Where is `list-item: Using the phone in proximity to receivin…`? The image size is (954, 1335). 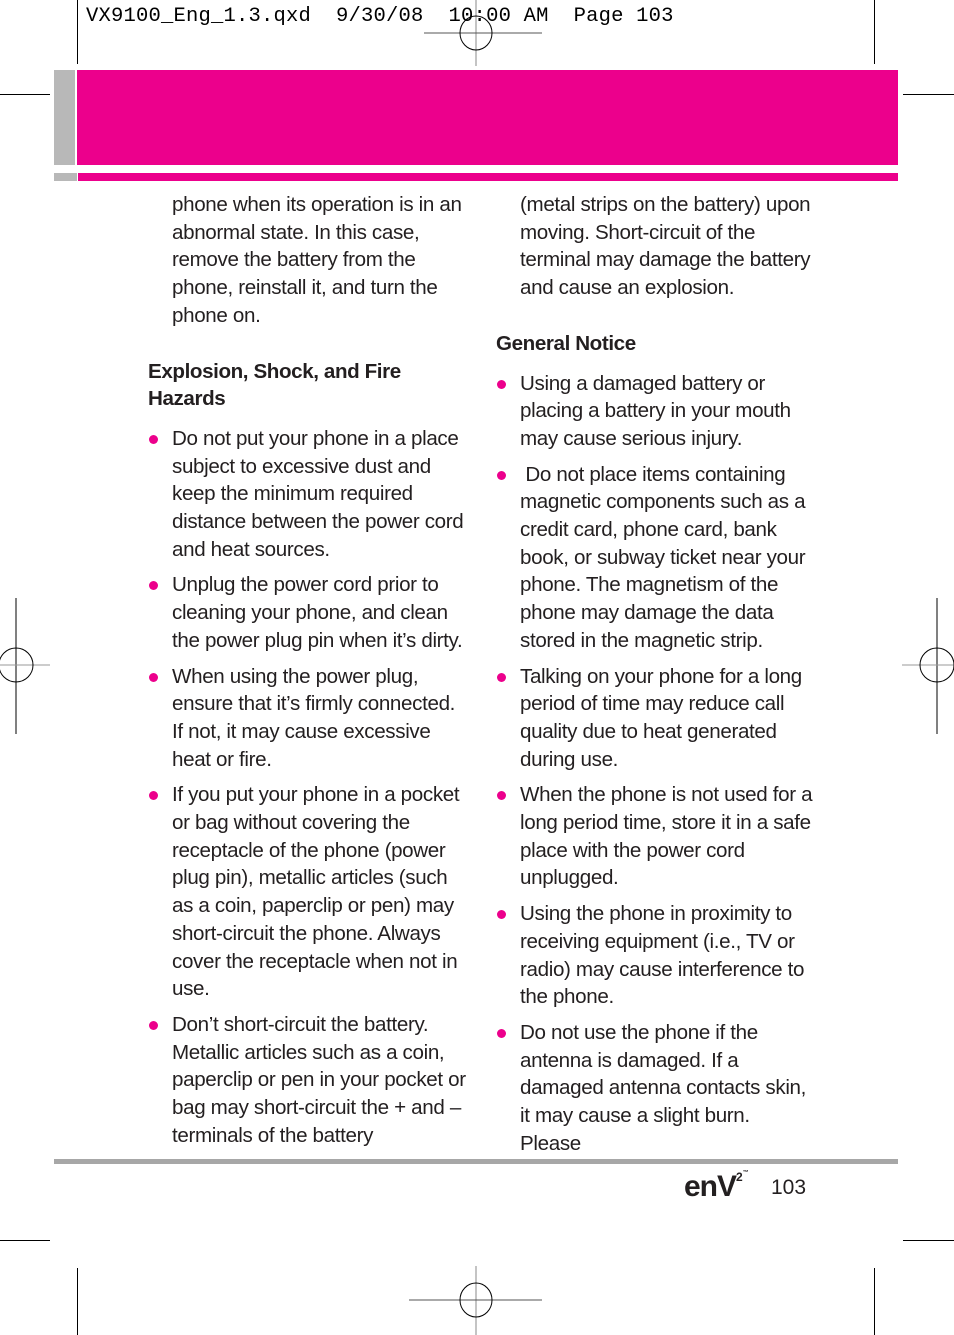
list-item: Using the phone in proximity to receivin… is located at coordinates (656, 955).